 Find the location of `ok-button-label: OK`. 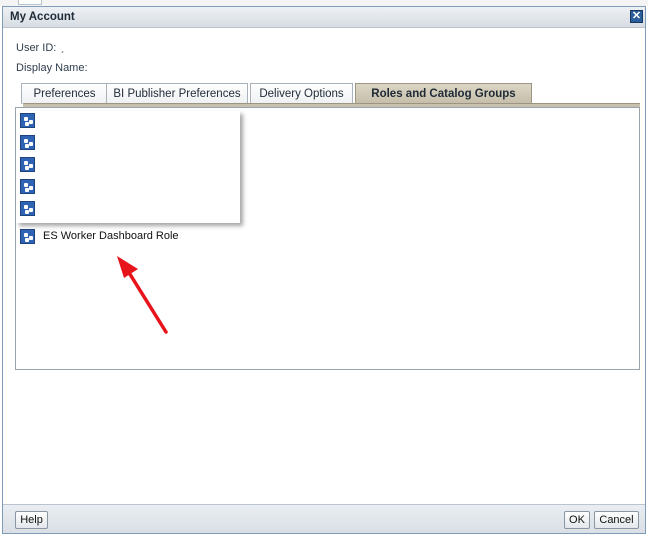

ok-button-label: OK is located at coordinates (577, 520).